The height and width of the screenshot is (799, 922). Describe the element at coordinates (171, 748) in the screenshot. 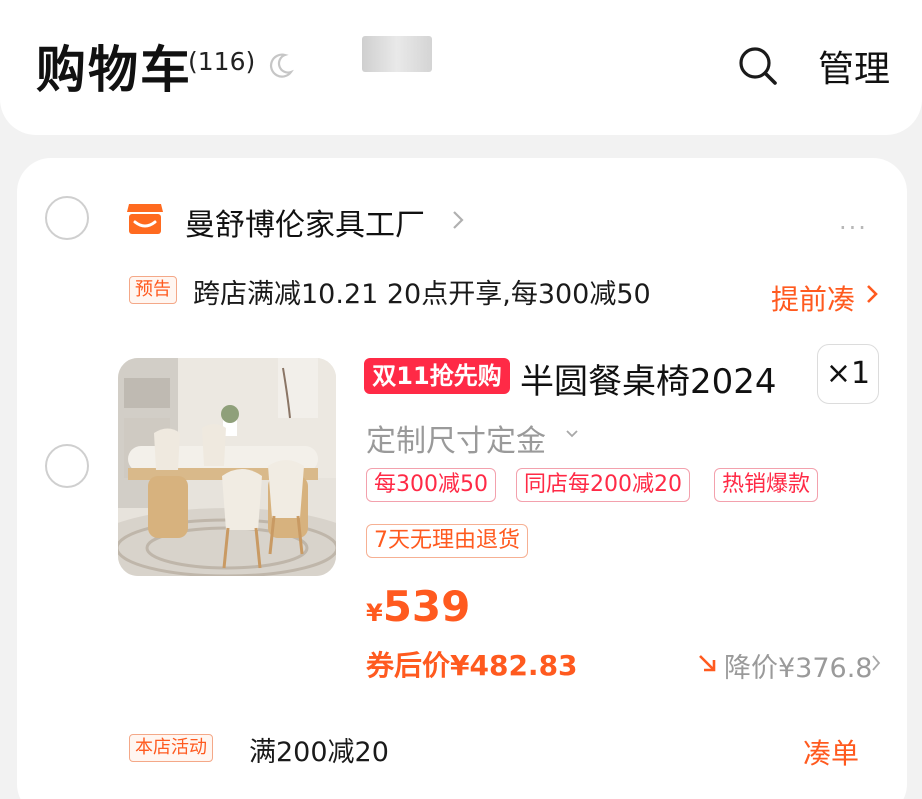

I see `store-activity-tag: 本店活动` at that location.